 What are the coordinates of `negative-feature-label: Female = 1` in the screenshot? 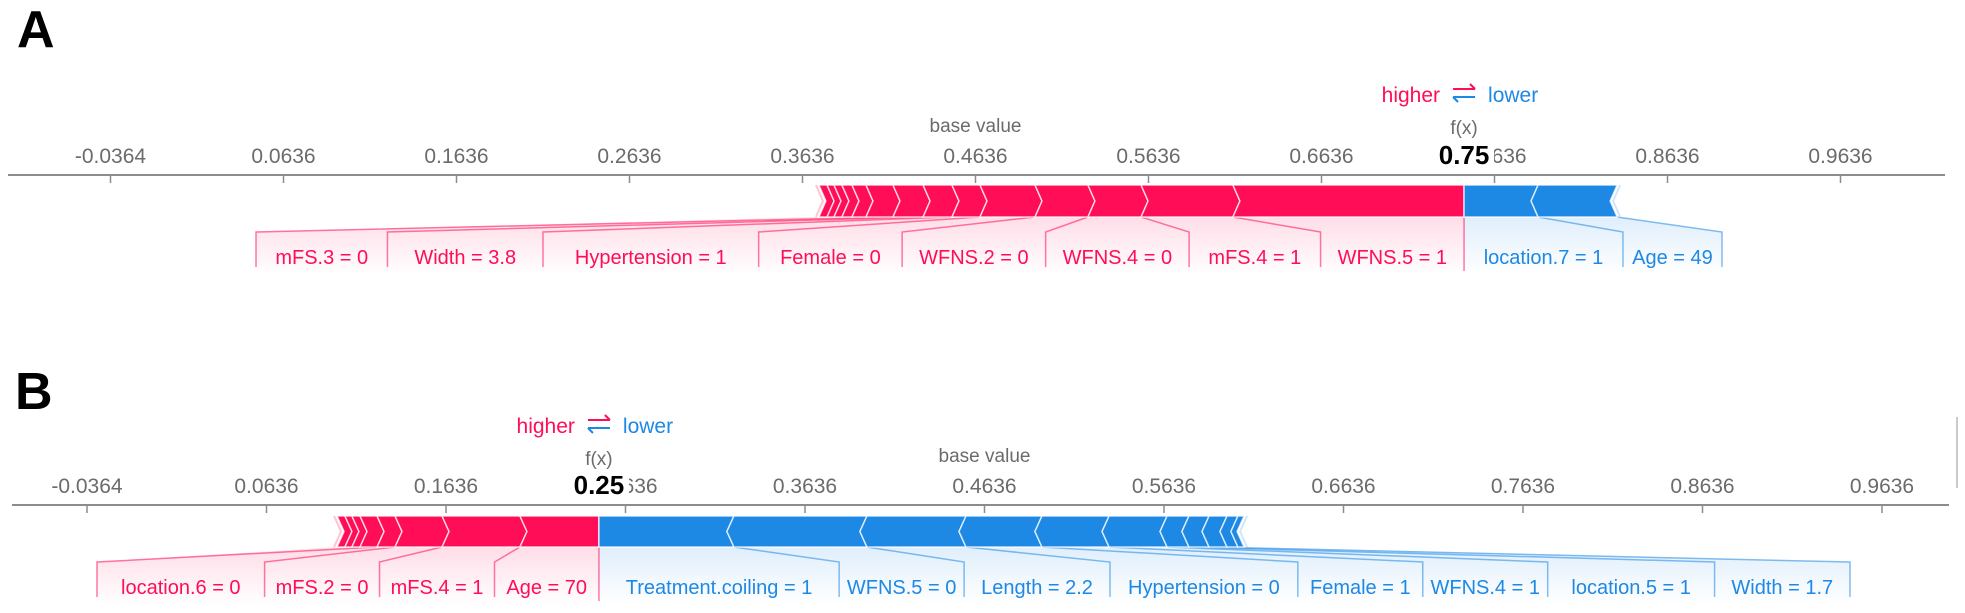 It's located at (1360, 588).